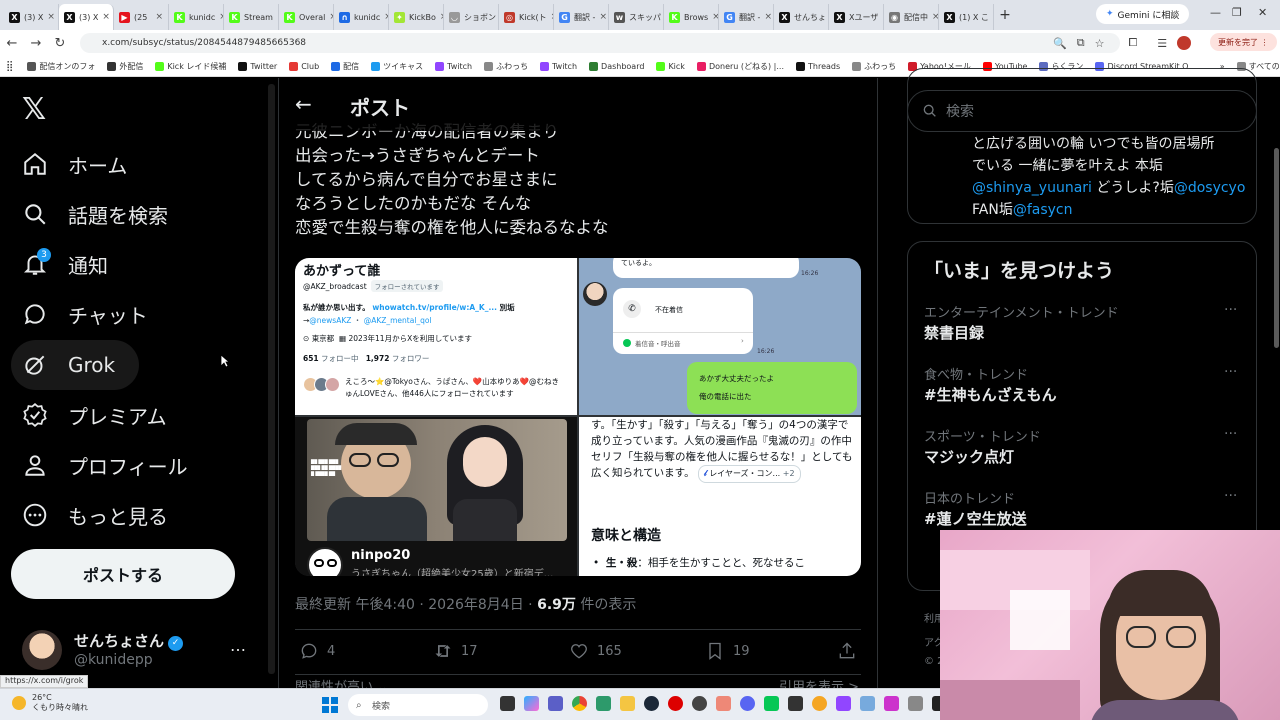 The height and width of the screenshot is (720, 1280). I want to click on trend-name: #蓮ノ空生放送, so click(975, 518).